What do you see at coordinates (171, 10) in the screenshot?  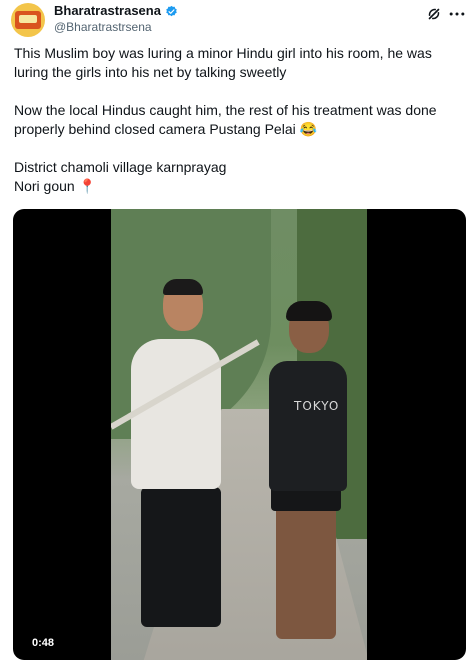 I see `verified-badge-icon` at bounding box center [171, 10].